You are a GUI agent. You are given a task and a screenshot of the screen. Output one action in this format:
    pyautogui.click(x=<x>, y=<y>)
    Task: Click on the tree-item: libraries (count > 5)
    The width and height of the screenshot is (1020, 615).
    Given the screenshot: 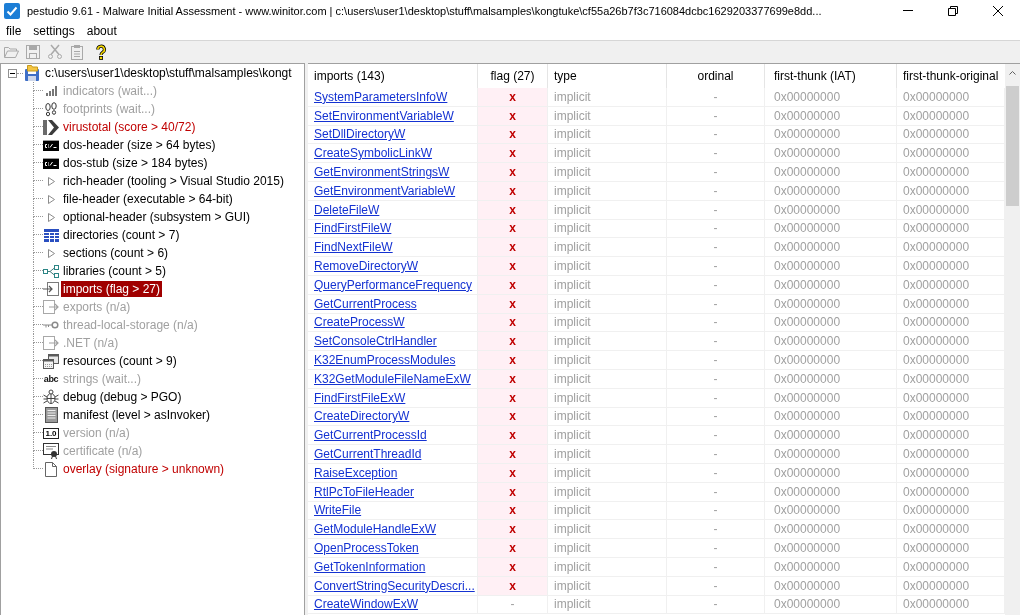 What is the action you would take?
    pyautogui.click(x=115, y=271)
    